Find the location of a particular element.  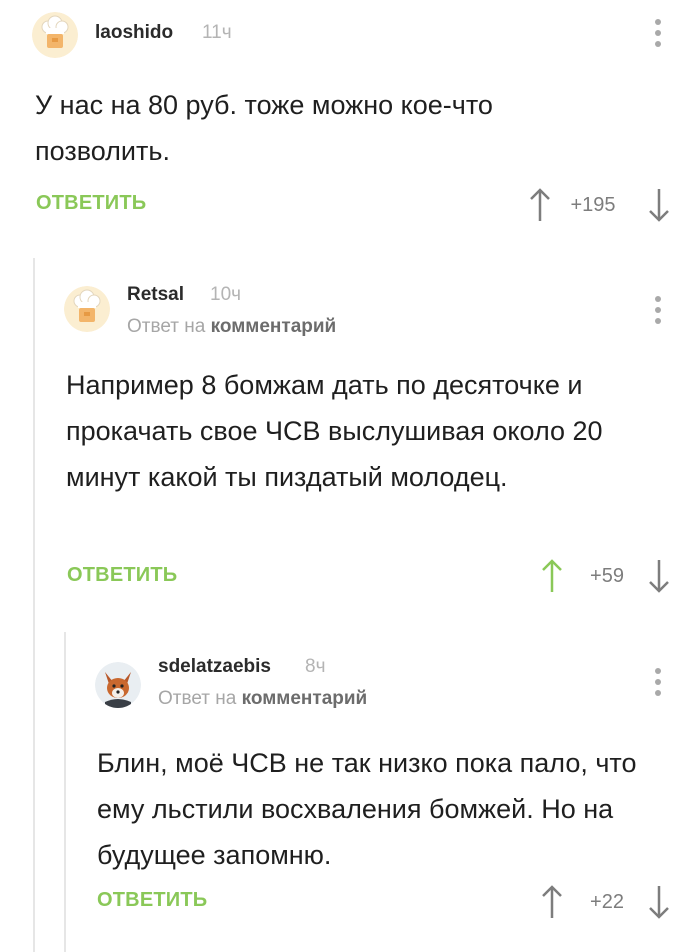

vote-controls: +22 is located at coordinates (609, 902).